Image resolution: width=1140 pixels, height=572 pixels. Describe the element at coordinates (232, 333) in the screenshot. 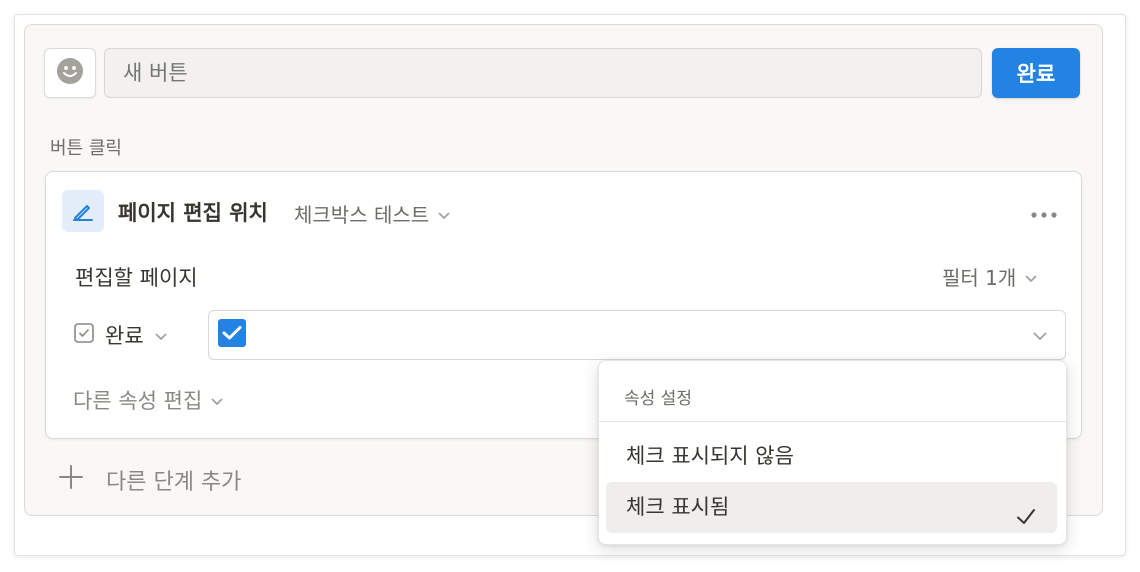

I see `checkbox-checked-icon` at that location.